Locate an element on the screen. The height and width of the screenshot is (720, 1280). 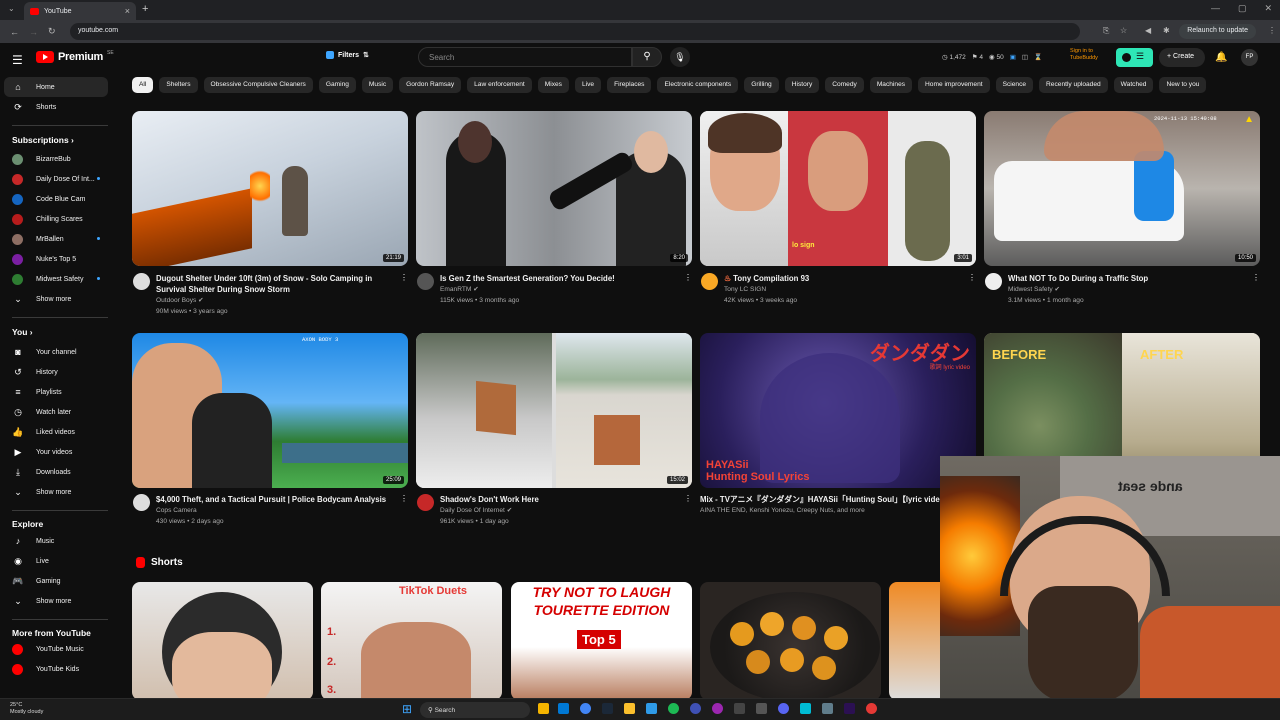
create-button: + Create is located at coordinates (1182, 57).